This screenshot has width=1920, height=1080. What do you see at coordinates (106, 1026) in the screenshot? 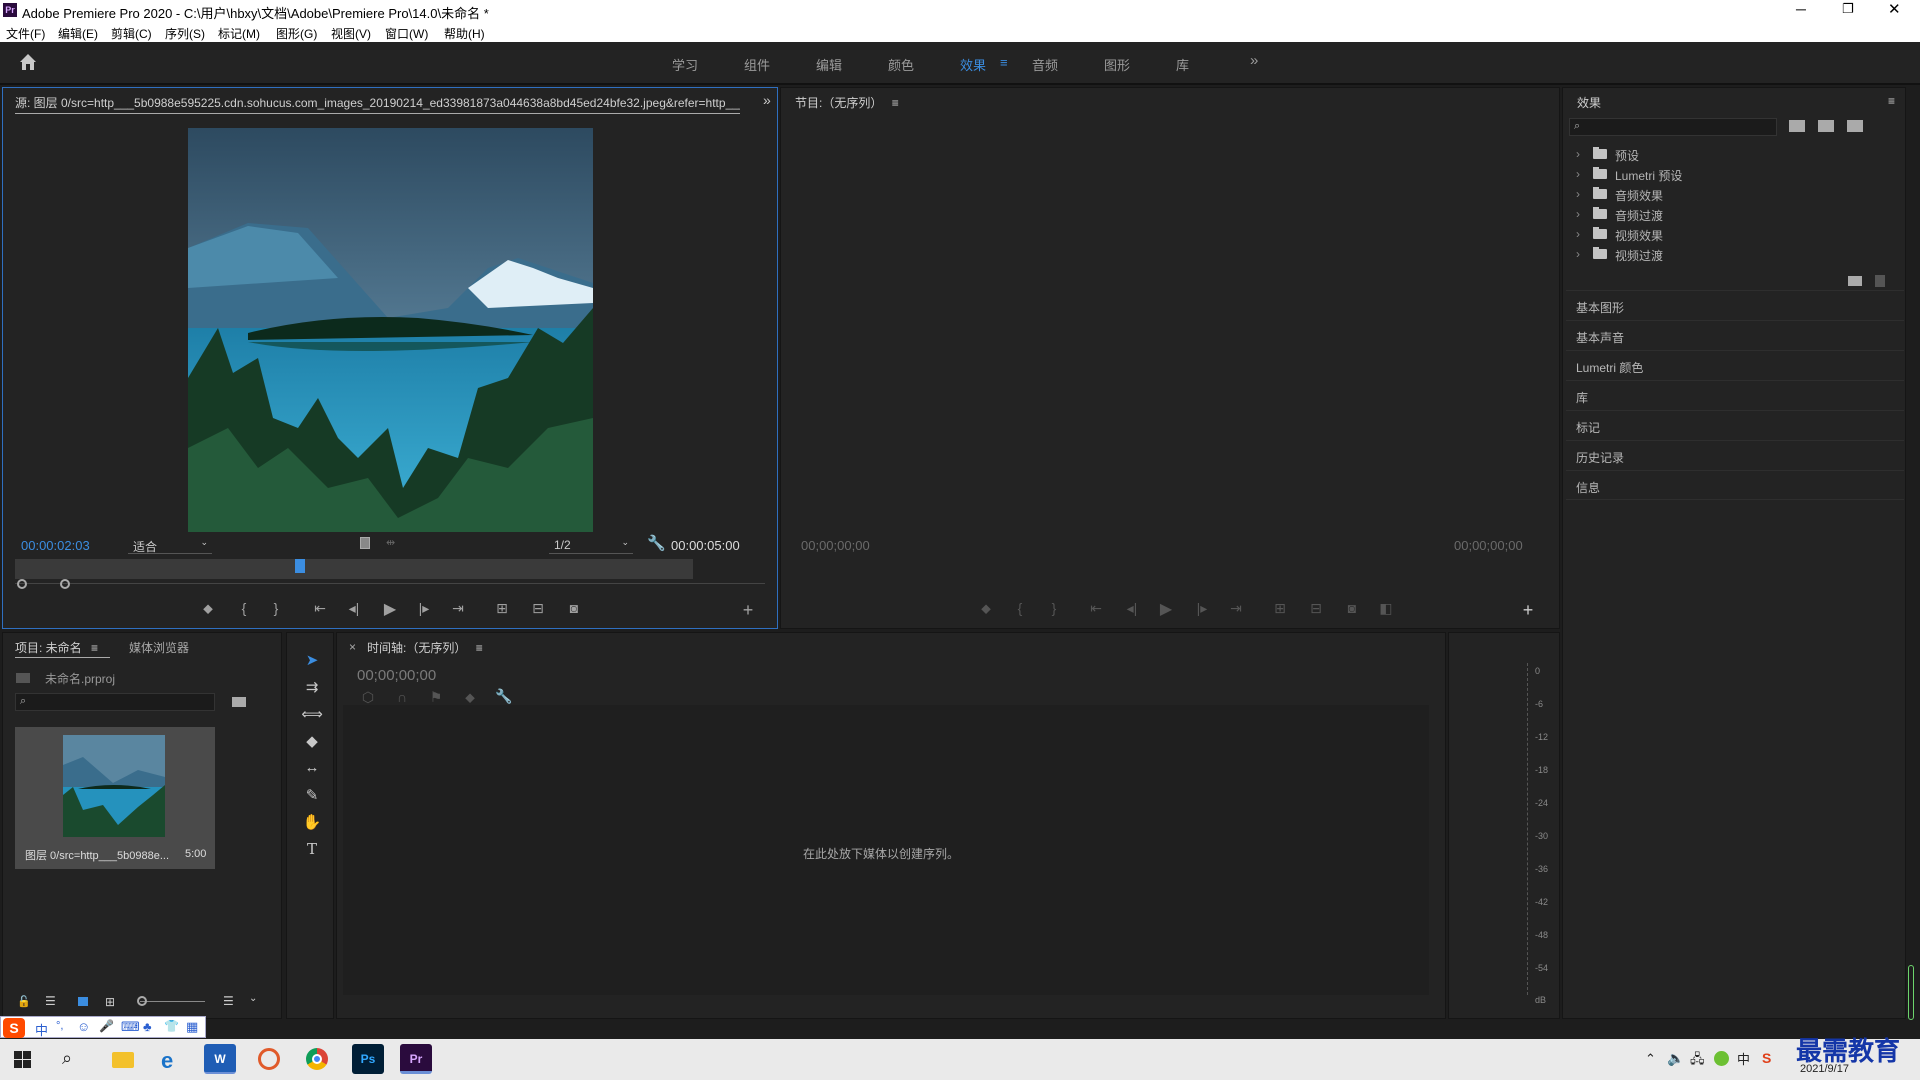
I see `ime-voice-icon: 🎤` at bounding box center [106, 1026].